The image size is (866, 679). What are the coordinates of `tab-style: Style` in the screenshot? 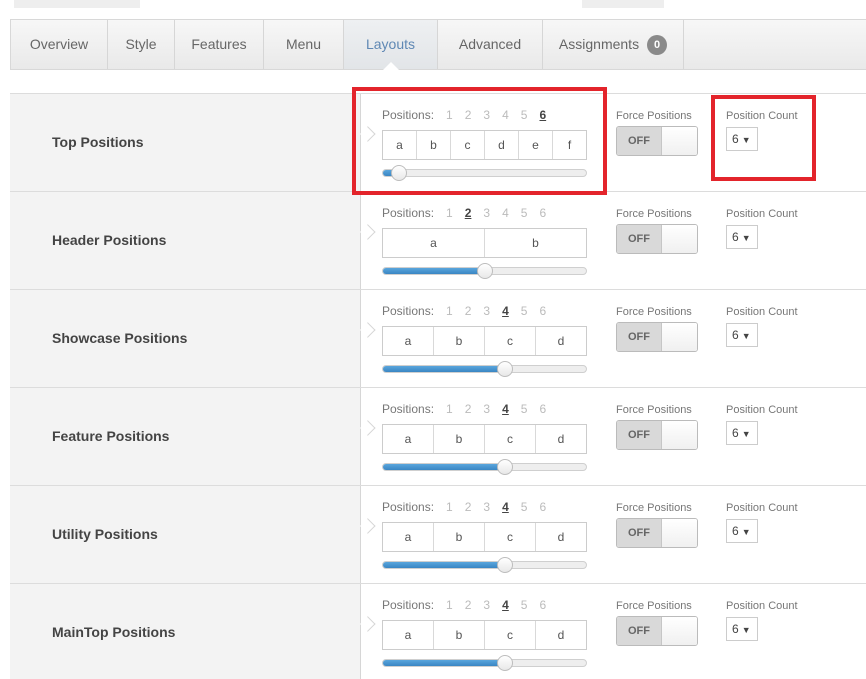 It's located at (141, 44).